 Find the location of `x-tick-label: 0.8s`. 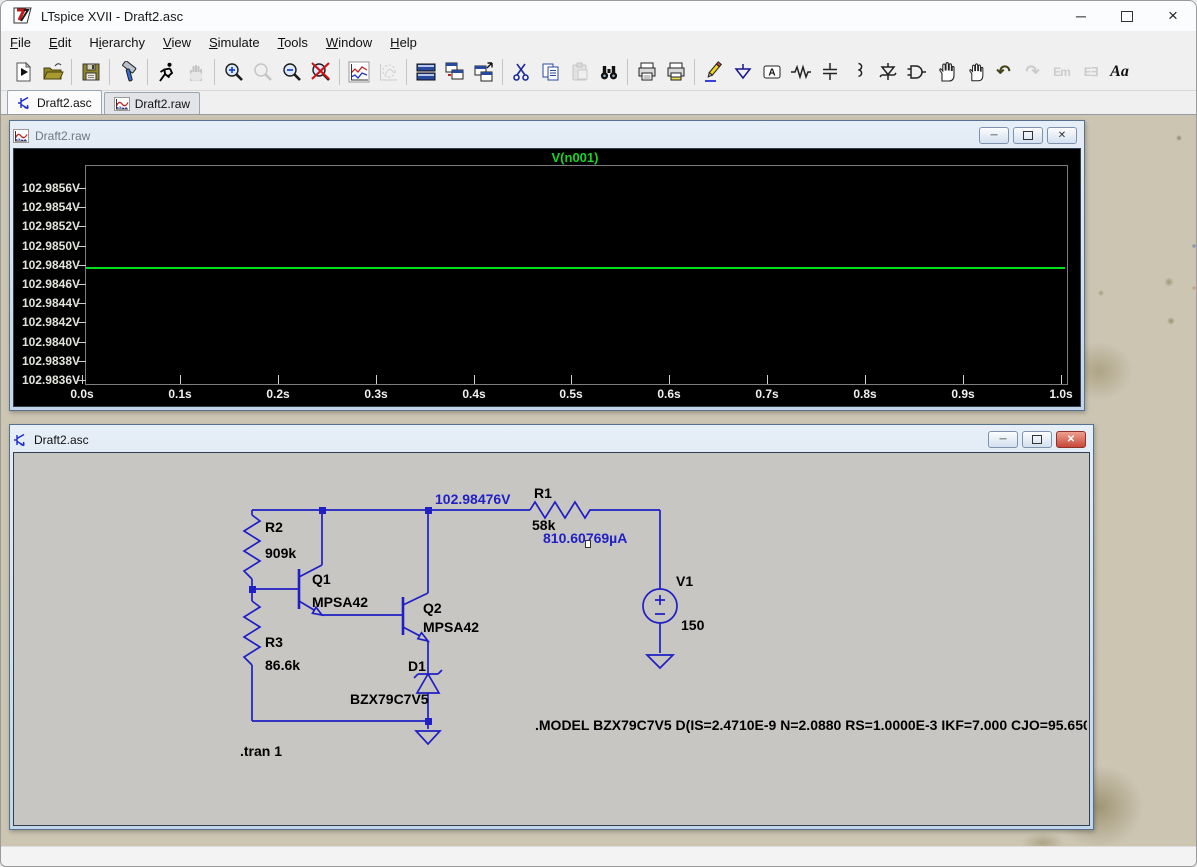

x-tick-label: 0.8s is located at coordinates (865, 394).